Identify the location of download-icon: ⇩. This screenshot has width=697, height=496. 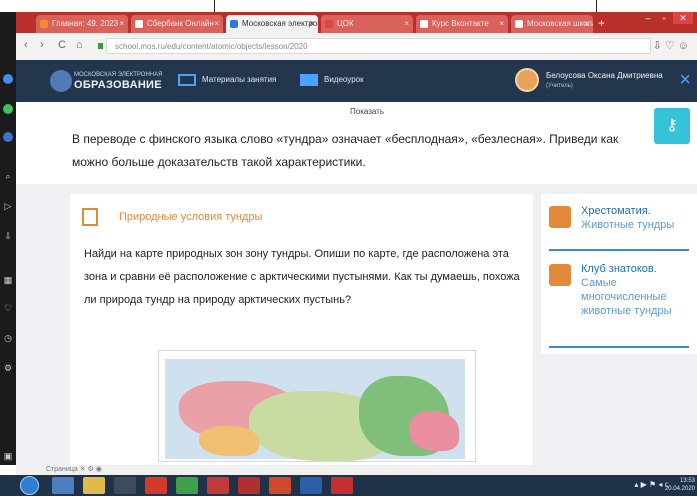
(8, 236).